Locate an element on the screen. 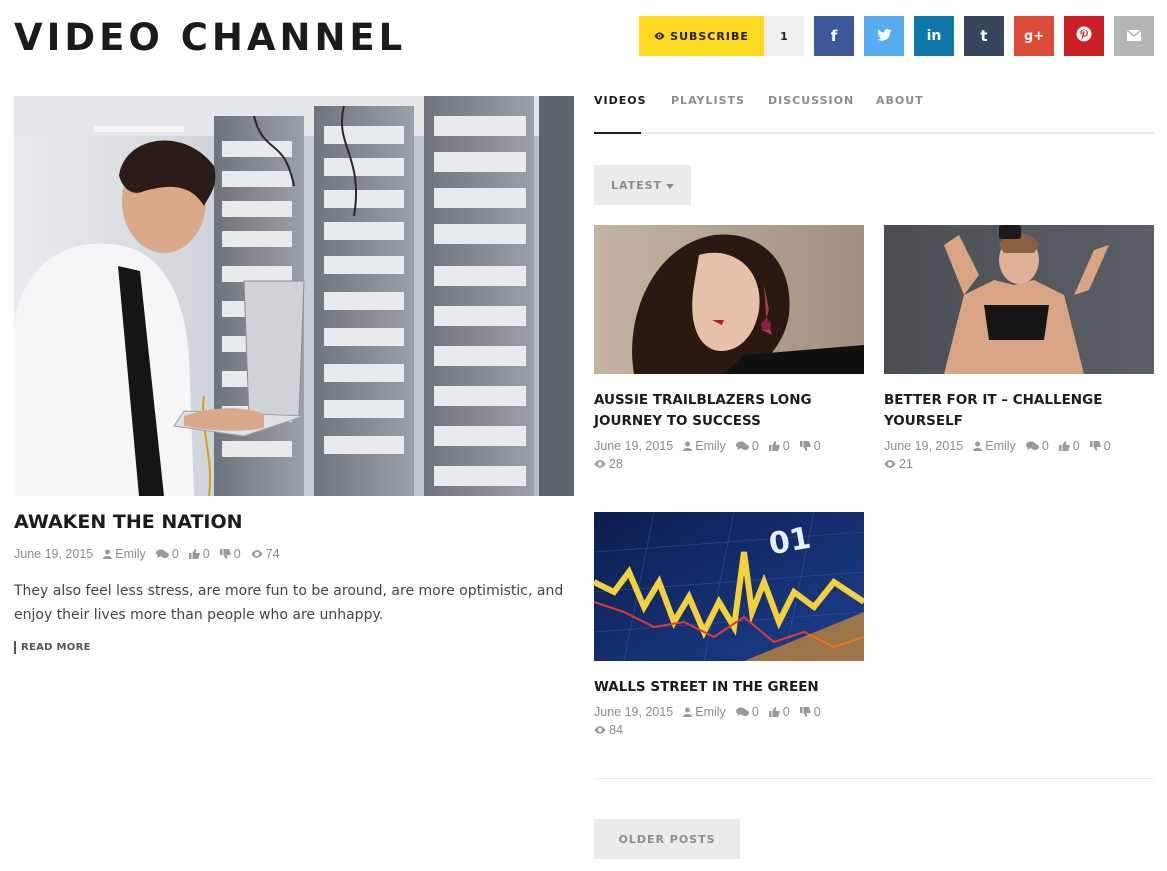 The width and height of the screenshot is (1167, 871). facebook-button: f is located at coordinates (834, 36).